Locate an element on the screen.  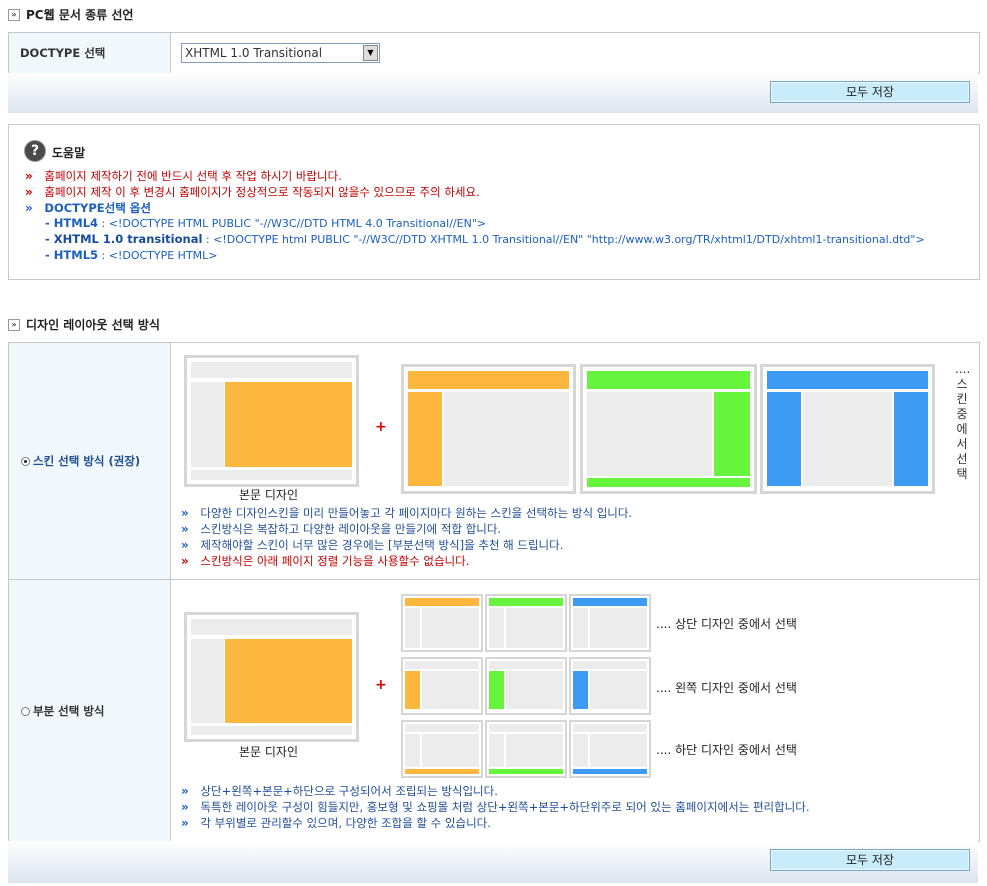
top-design-green is located at coordinates (526, 623).